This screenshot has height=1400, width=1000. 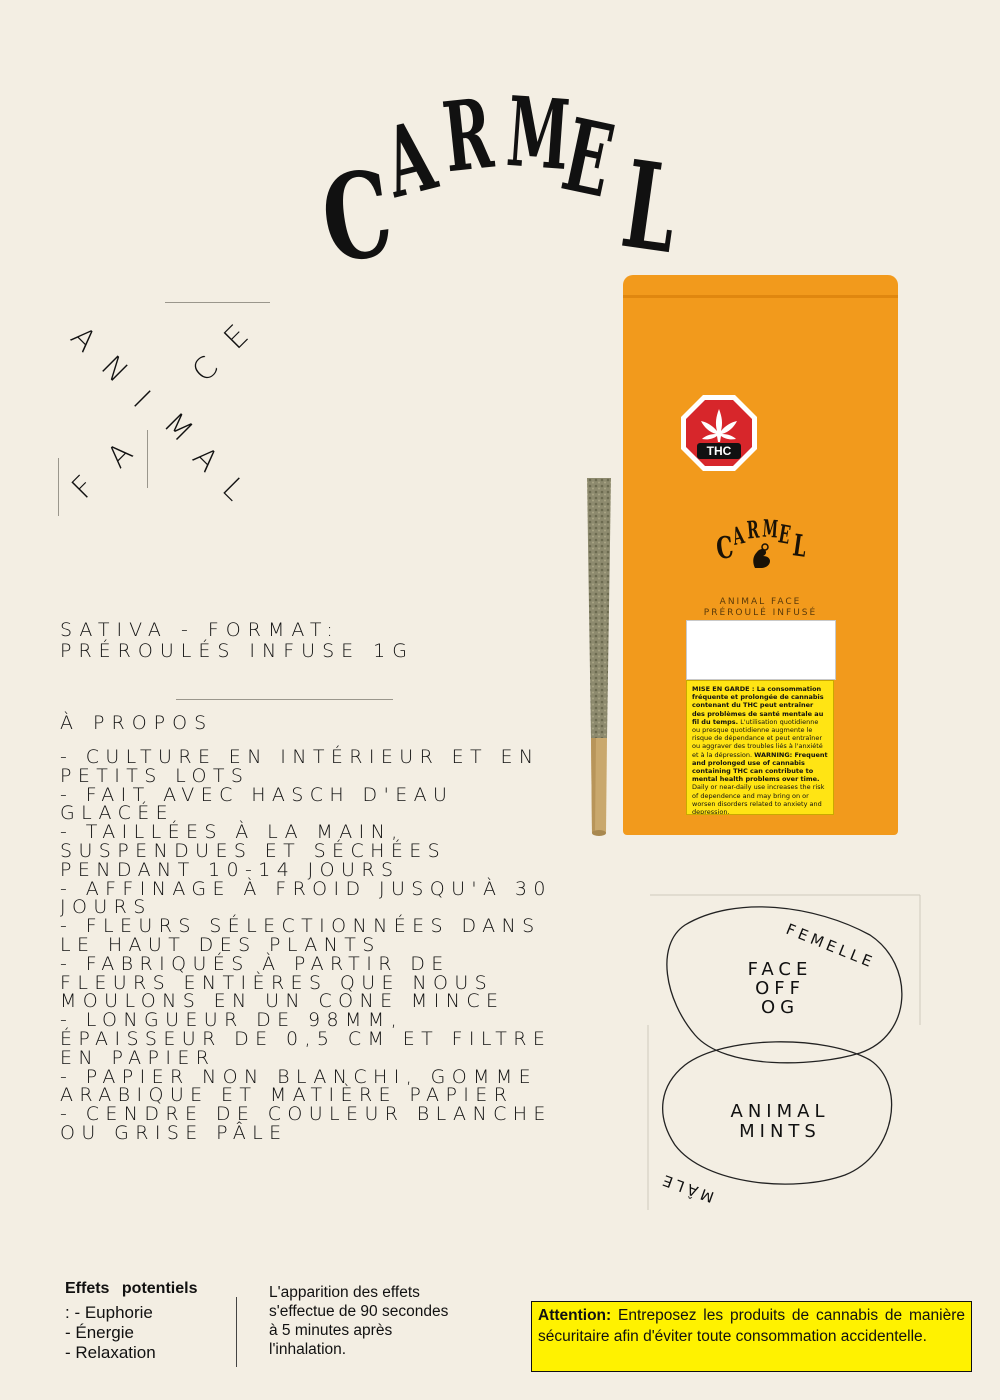 What do you see at coordinates (505, 180) in the screenshot?
I see `carmel-logo: C A R M E L` at bounding box center [505, 180].